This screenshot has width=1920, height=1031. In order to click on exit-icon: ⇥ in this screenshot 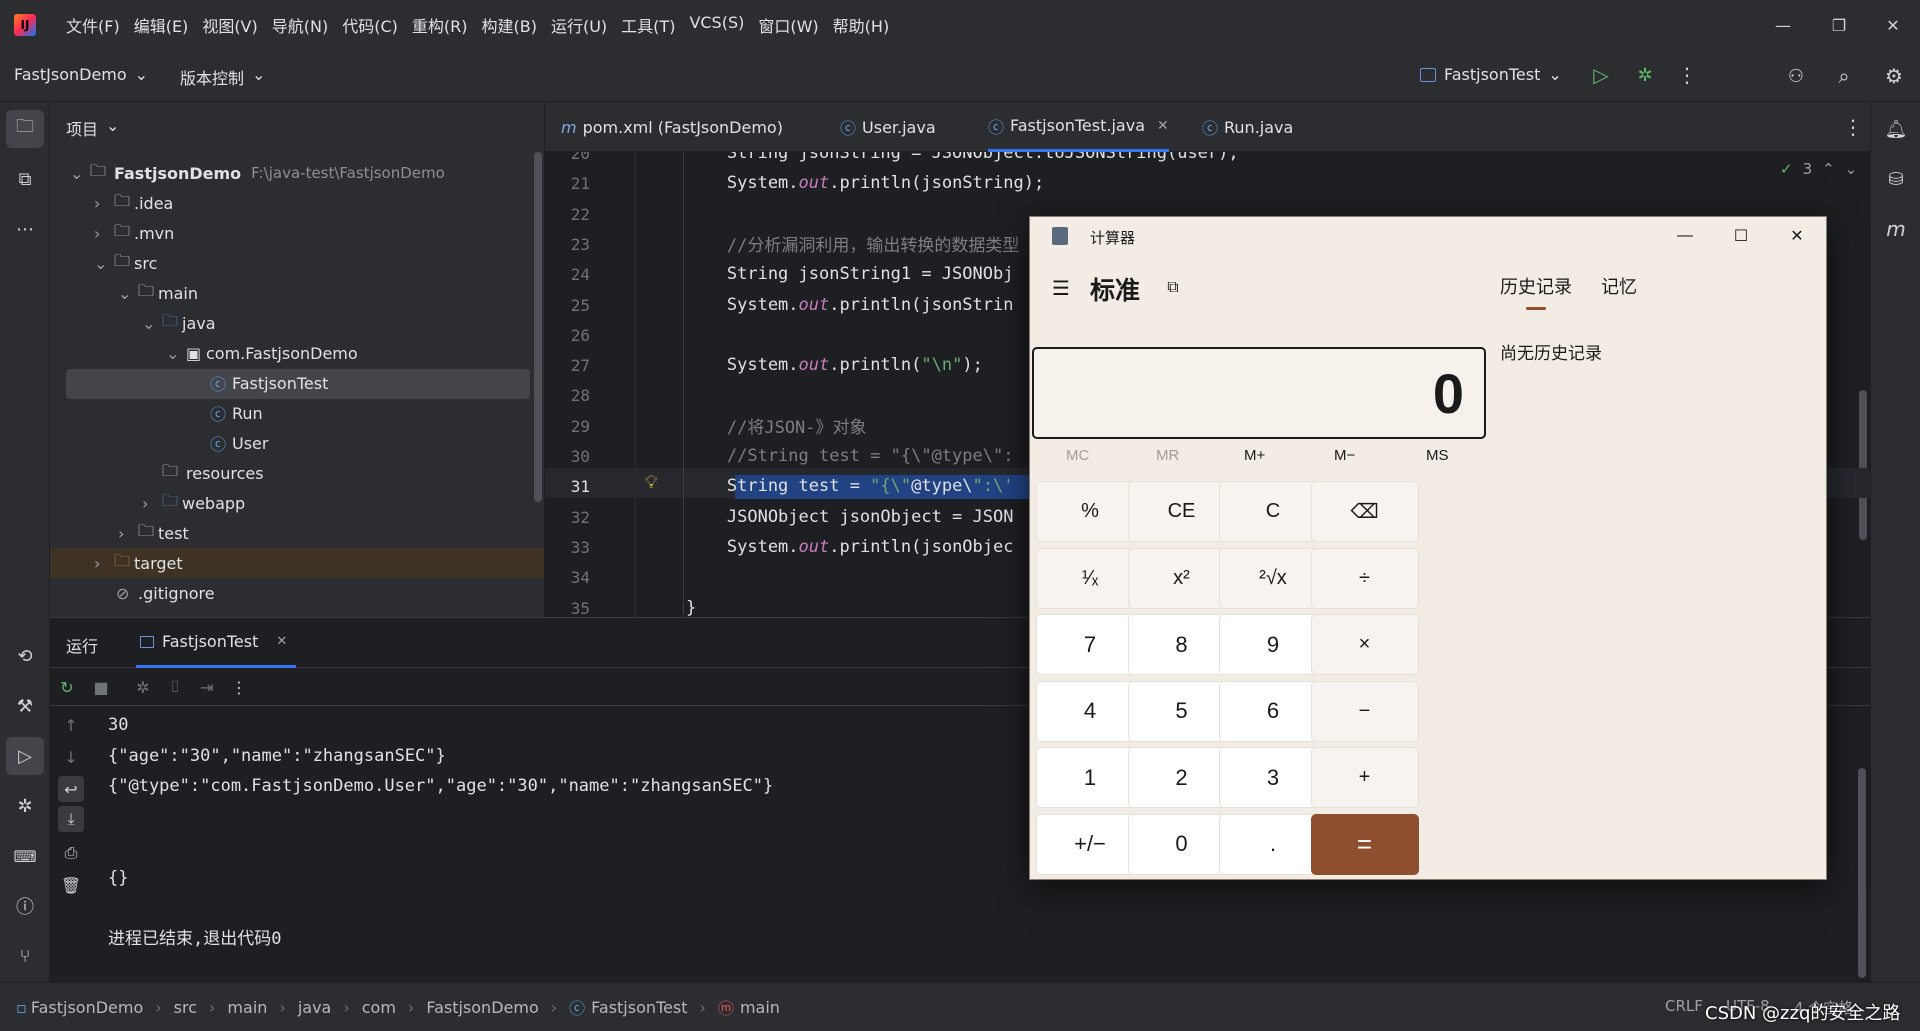, I will do `click(207, 687)`.